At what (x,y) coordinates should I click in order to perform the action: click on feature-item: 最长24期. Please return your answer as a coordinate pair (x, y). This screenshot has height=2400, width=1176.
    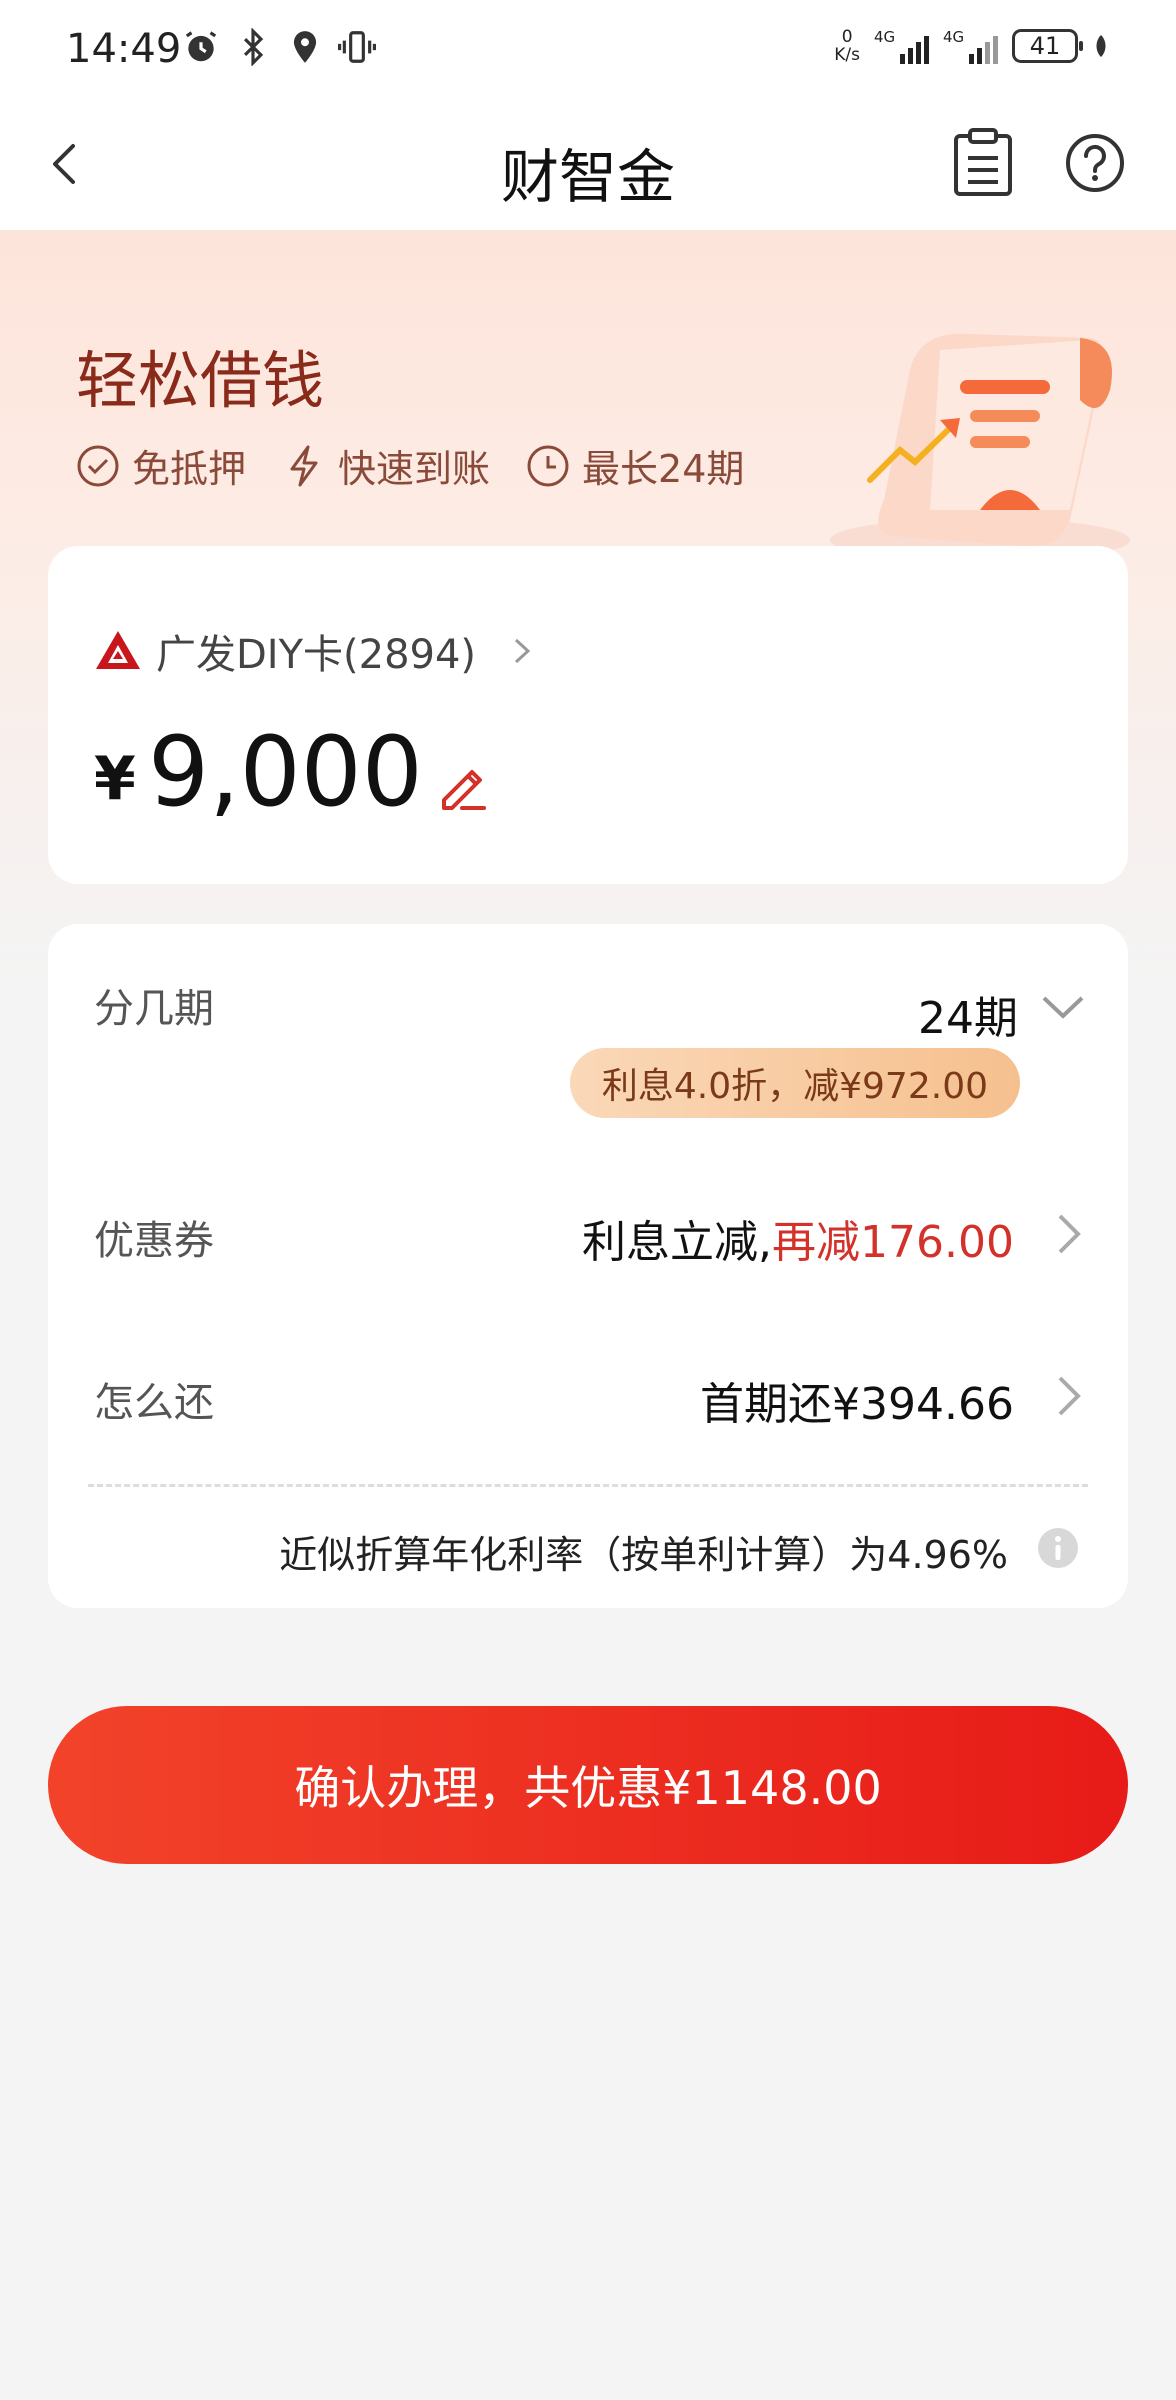
    Looking at the image, I should click on (635, 465).